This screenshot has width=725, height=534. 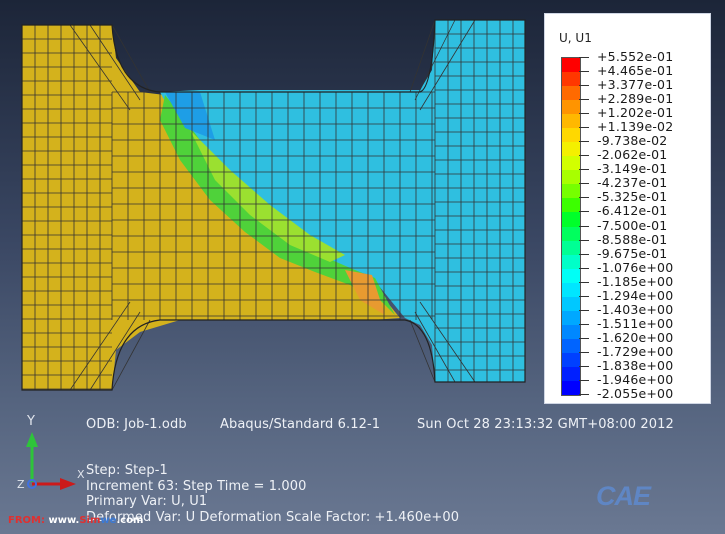 What do you see at coordinates (545, 424) in the screenshot?
I see `timestamp: Sun Oct 28 23:13:32 GMT+08:00 2012` at bounding box center [545, 424].